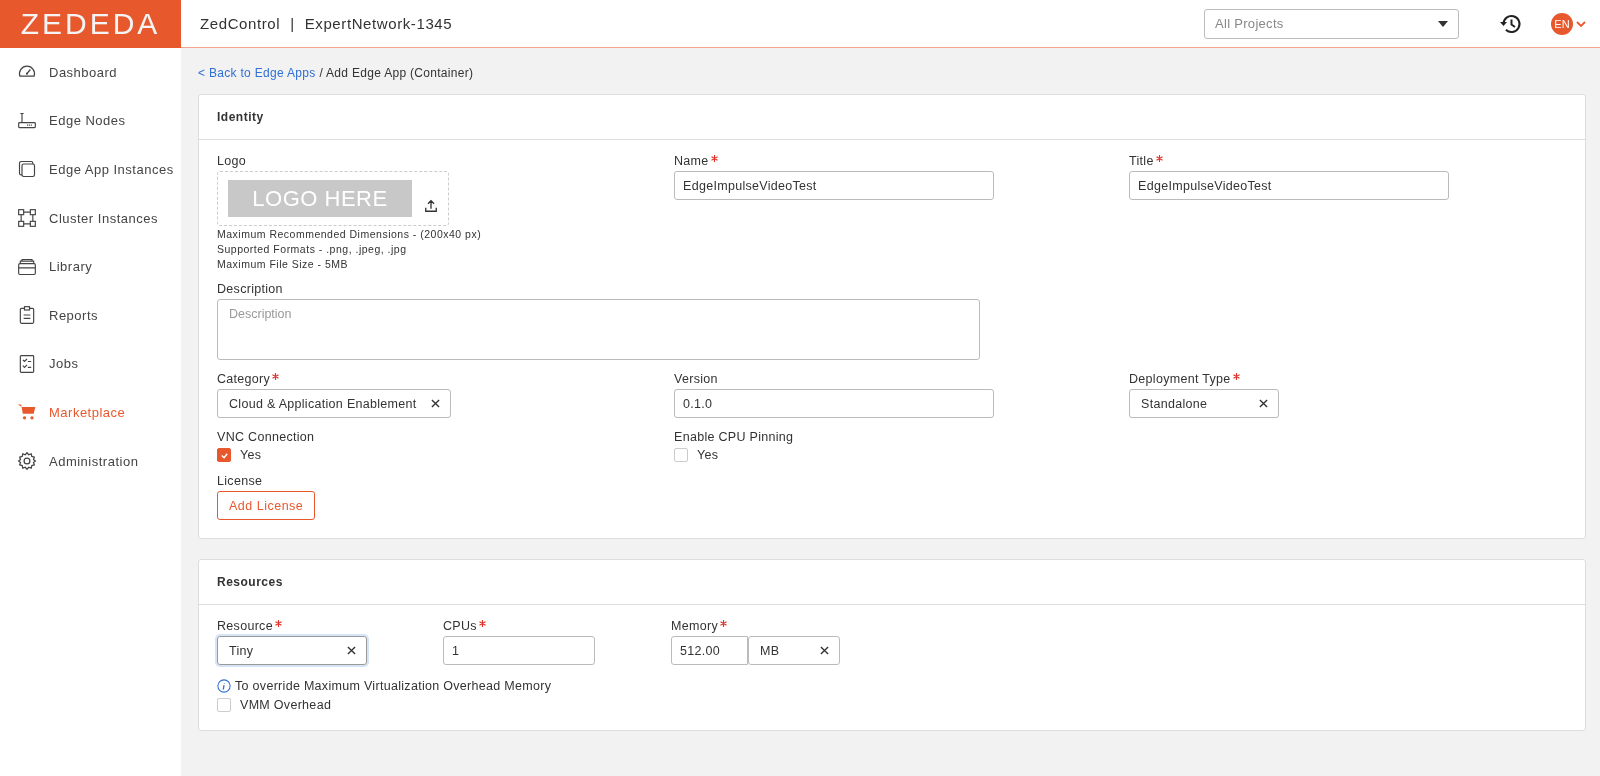  What do you see at coordinates (709, 650) in the screenshot?
I see `input-field: 512.00` at bounding box center [709, 650].